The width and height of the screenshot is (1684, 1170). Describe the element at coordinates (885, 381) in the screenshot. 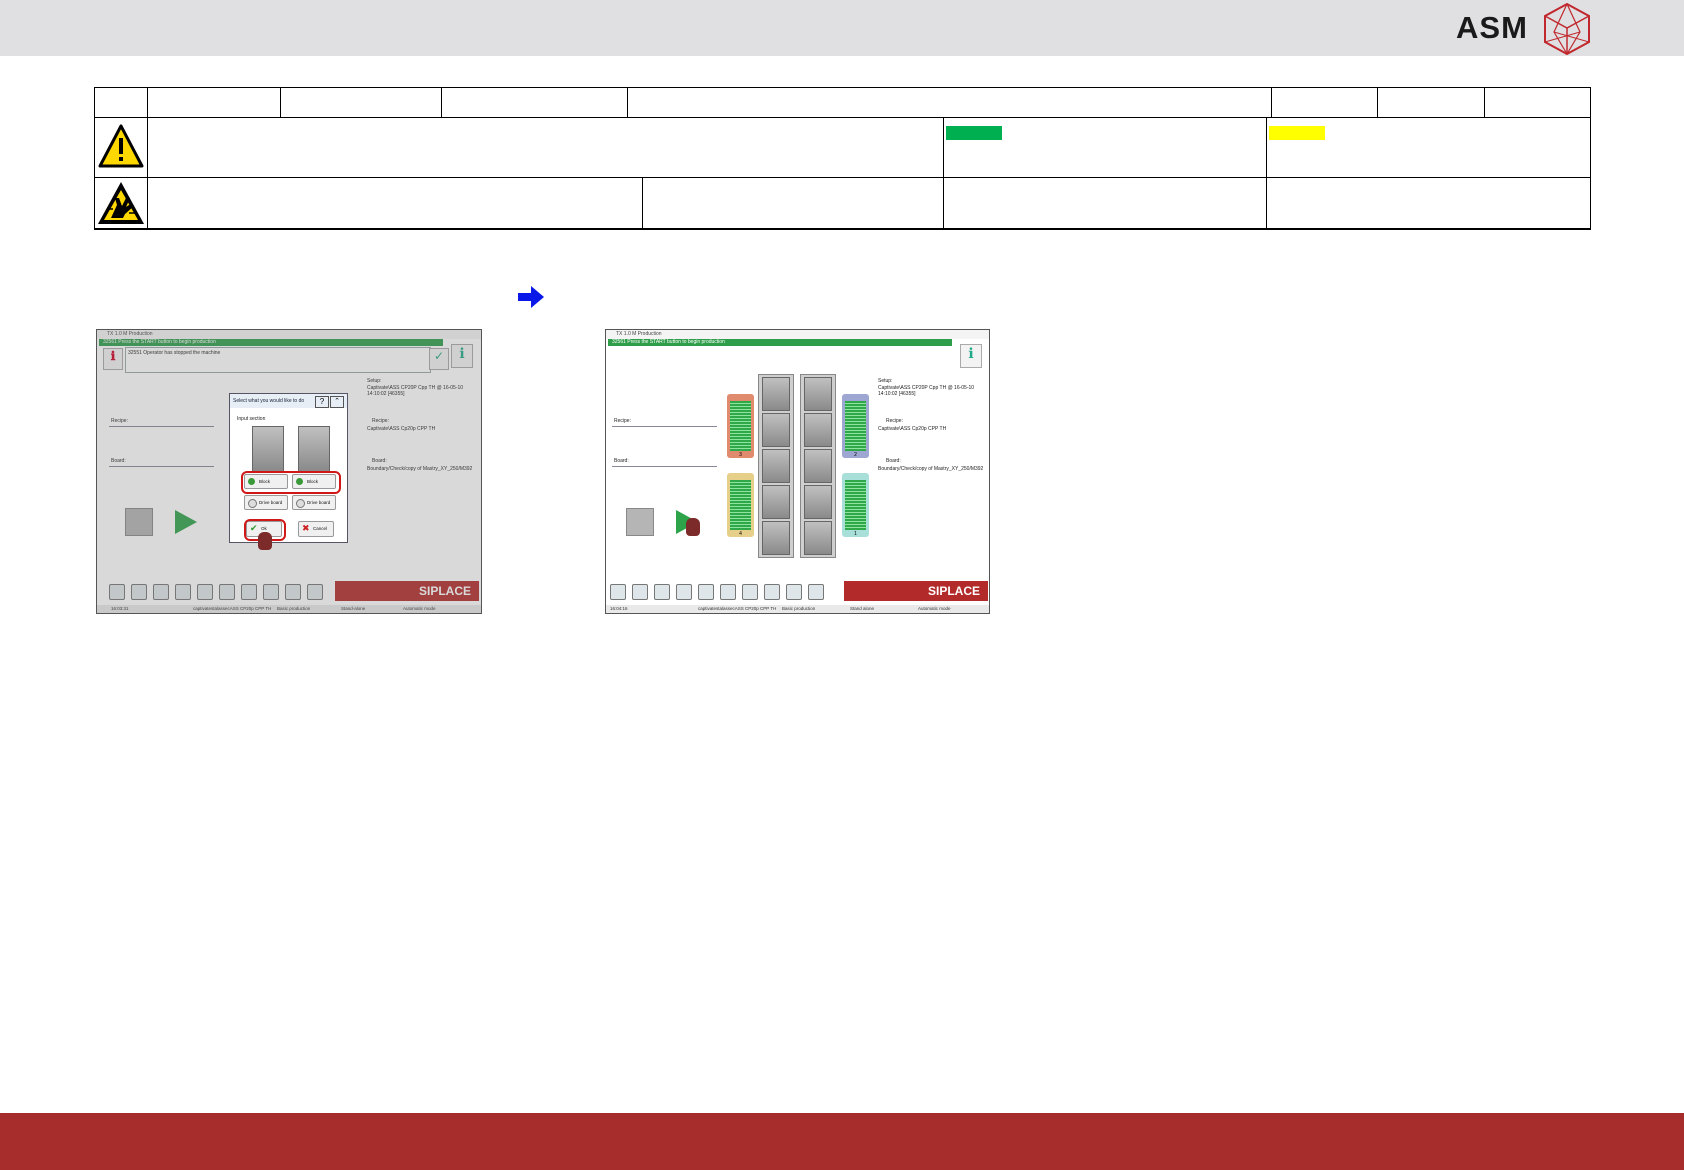

I see `setup-label: Setup:` at that location.